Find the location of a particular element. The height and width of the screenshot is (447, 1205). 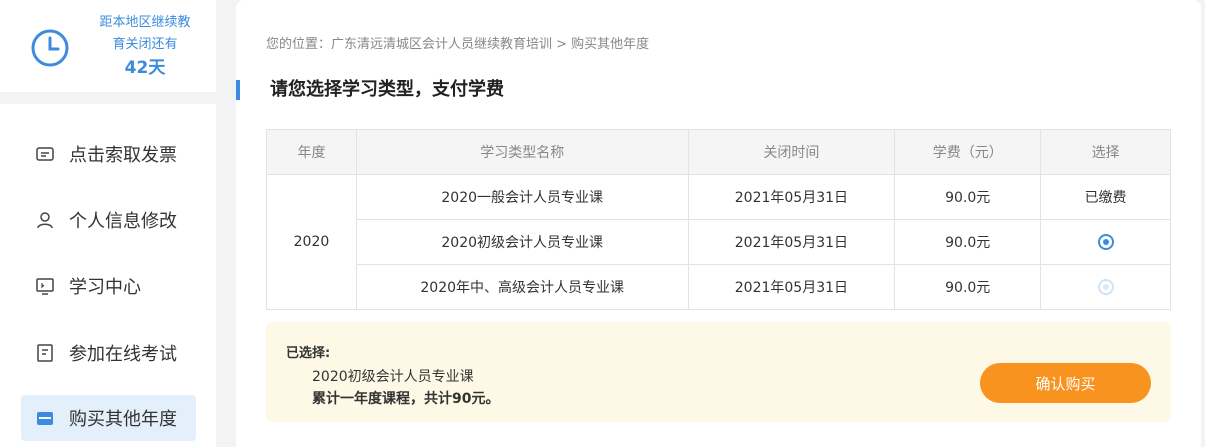

summary-label: 已选择: is located at coordinates (308, 353).